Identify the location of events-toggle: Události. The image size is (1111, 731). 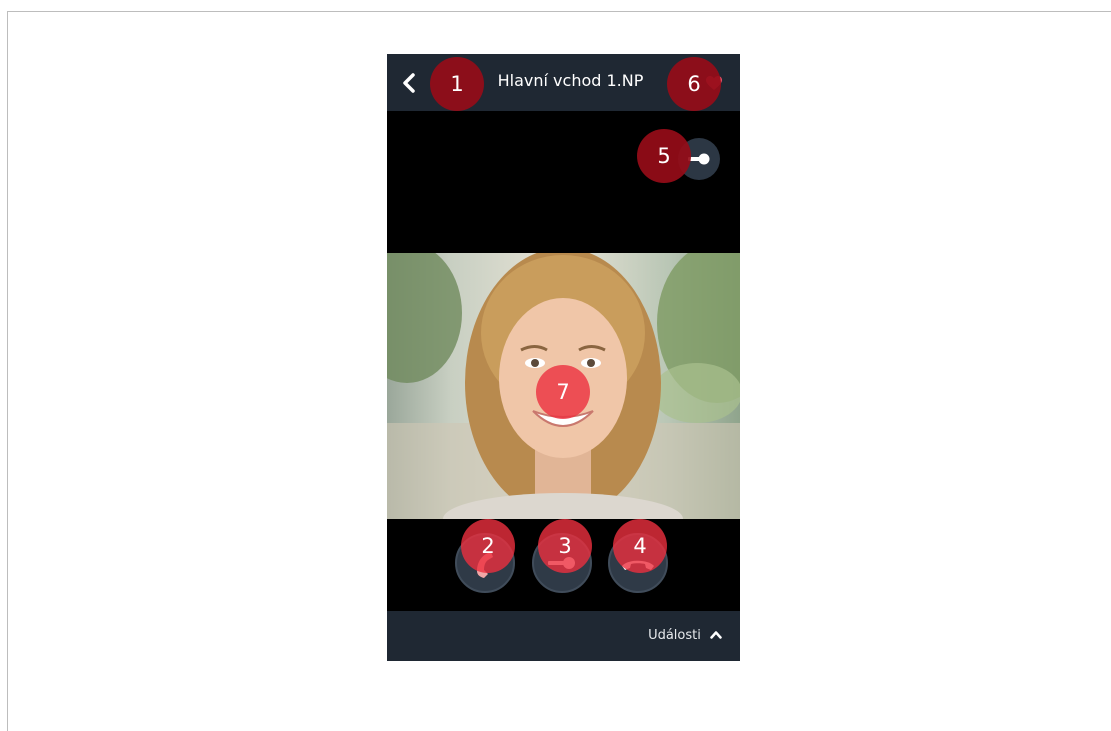
(685, 635).